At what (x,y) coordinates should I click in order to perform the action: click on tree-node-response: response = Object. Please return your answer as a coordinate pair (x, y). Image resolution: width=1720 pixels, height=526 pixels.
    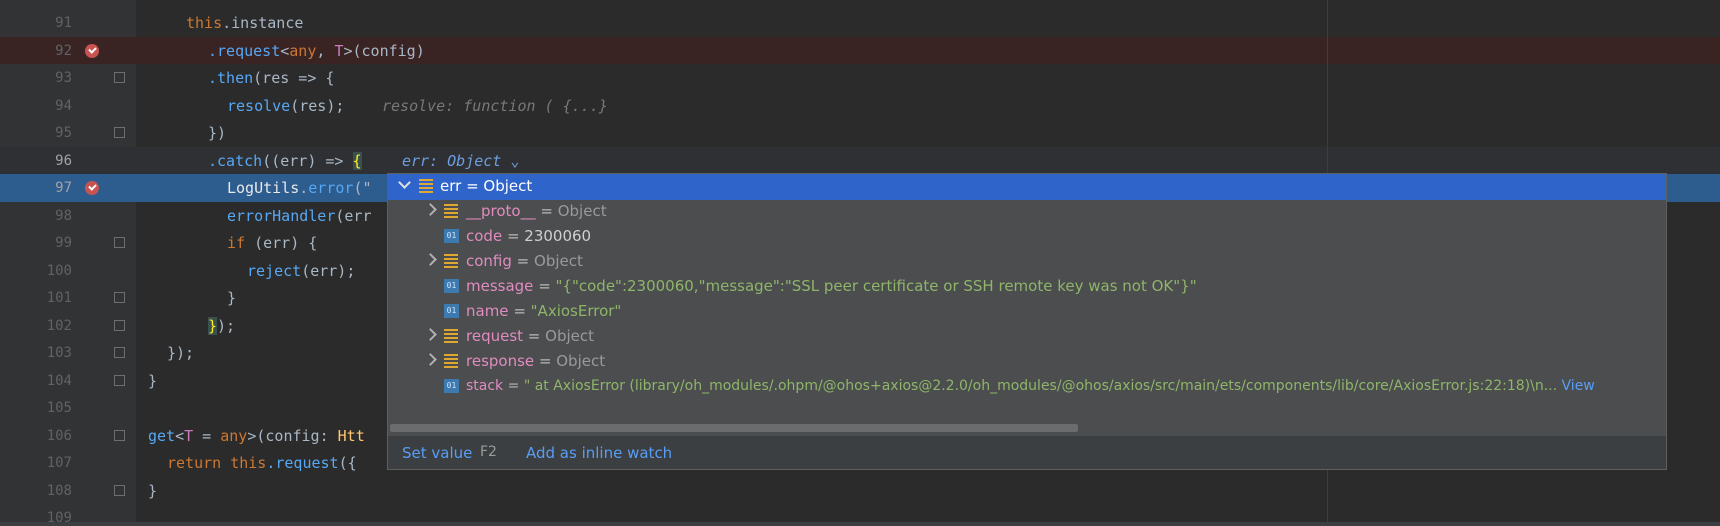
    Looking at the image, I should click on (1027, 361).